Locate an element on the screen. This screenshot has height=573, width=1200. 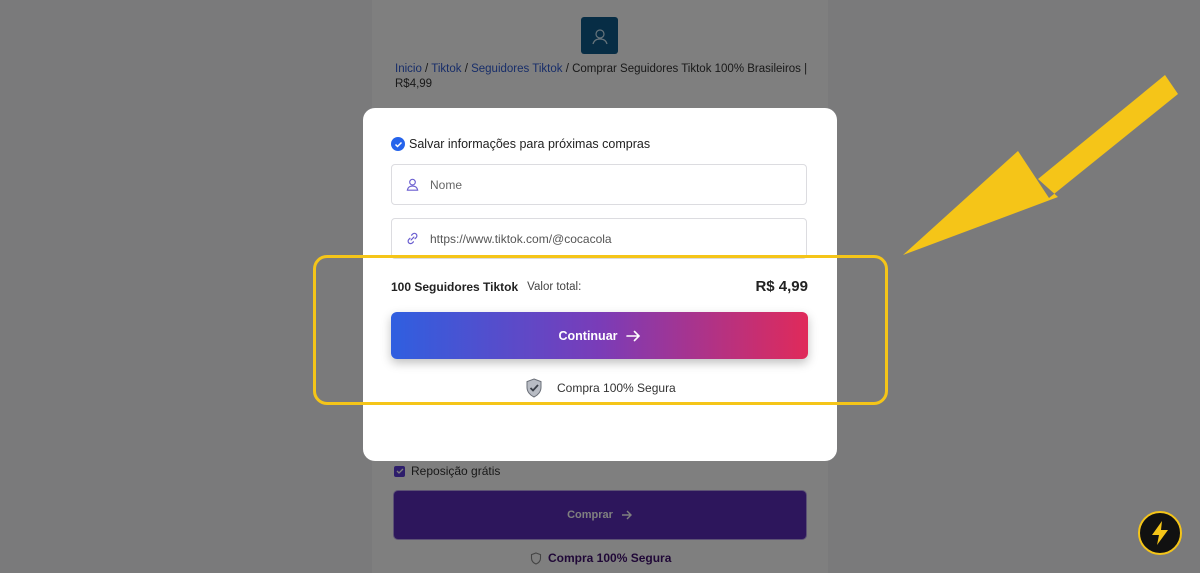
annotation-arrow-icon is located at coordinates (1040, 165).